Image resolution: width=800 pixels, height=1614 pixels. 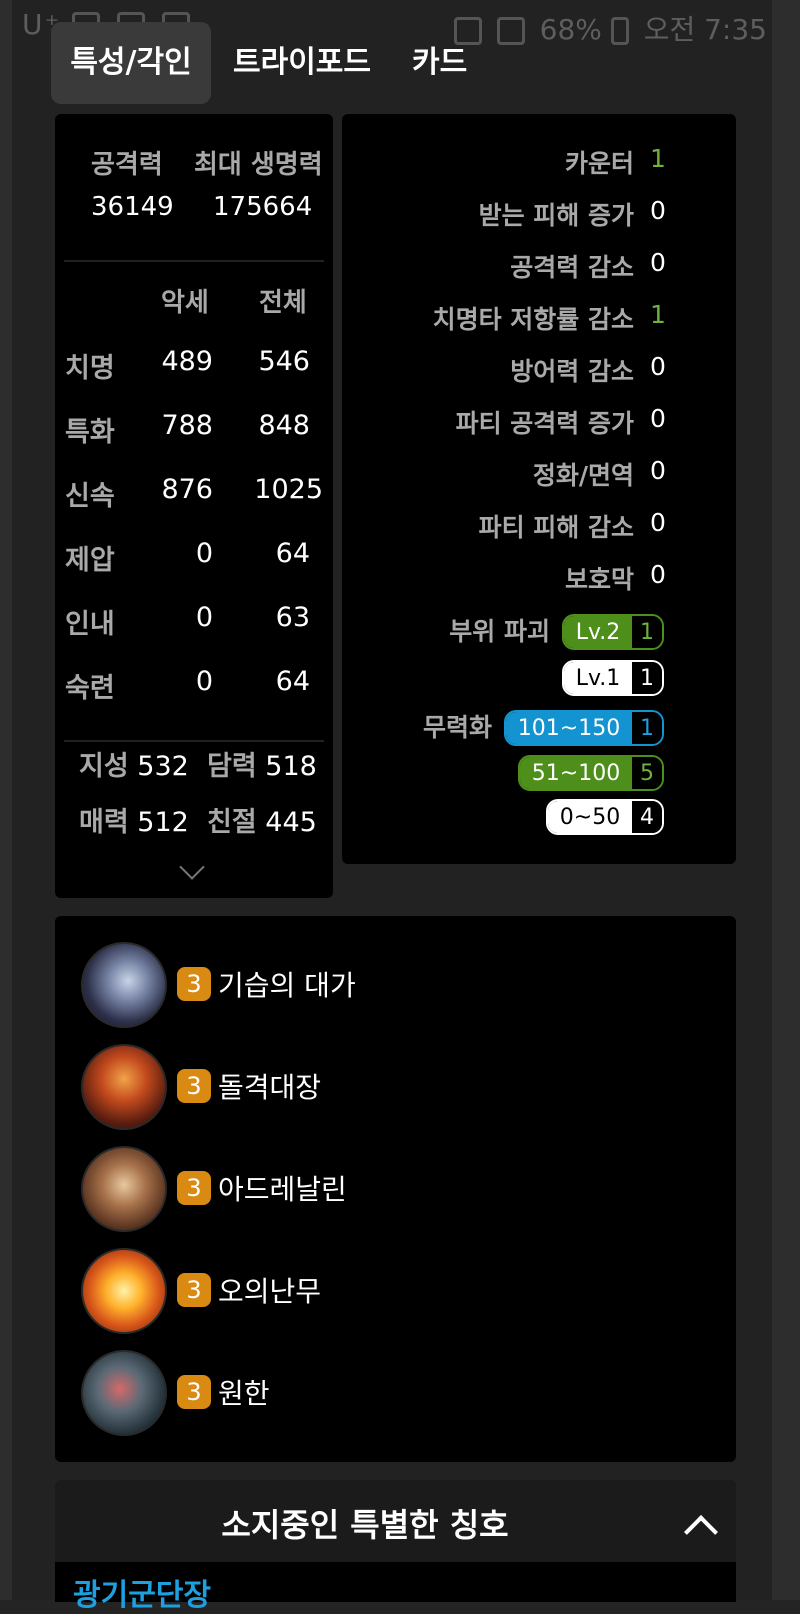 I want to click on engraving-item: 3 기습의 대가, so click(x=331, y=985).